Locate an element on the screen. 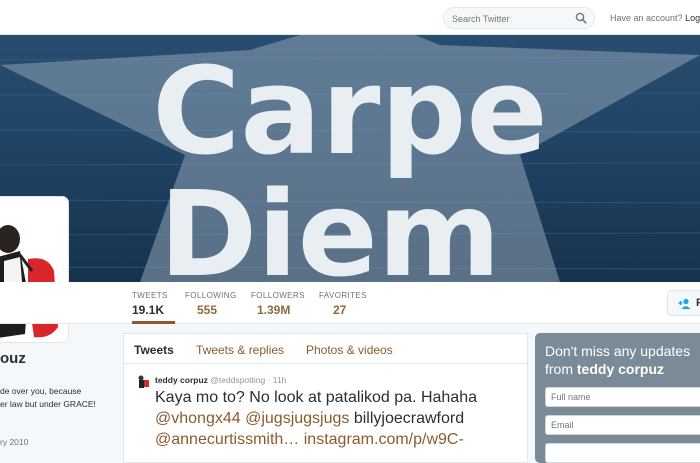 The height and width of the screenshot is (463, 700). stat-value: 27 is located at coordinates (340, 310).